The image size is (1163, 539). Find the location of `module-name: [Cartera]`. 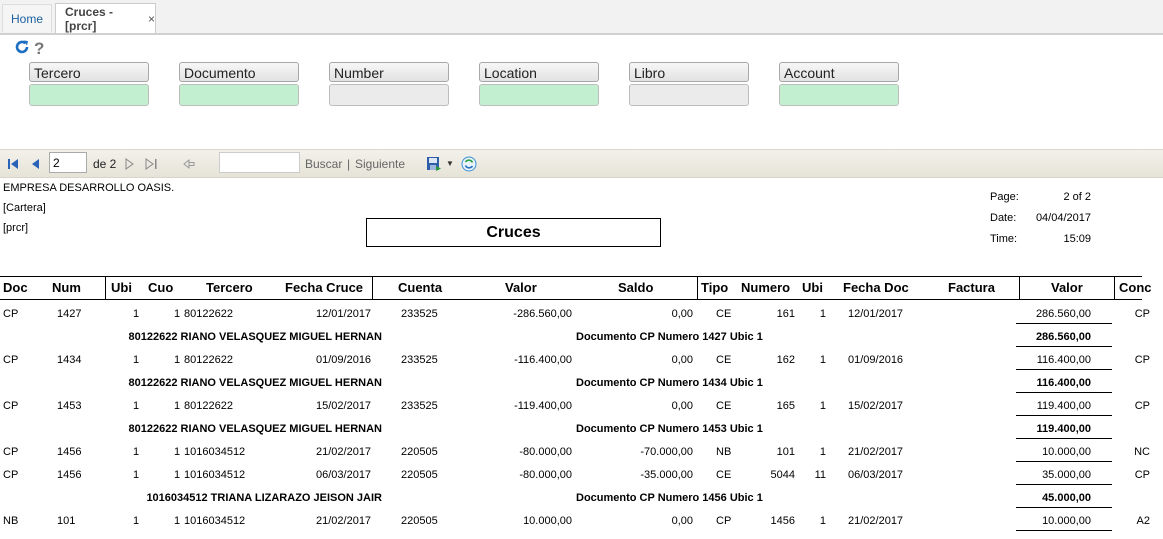

module-name: [Cartera] is located at coordinates (24, 208).